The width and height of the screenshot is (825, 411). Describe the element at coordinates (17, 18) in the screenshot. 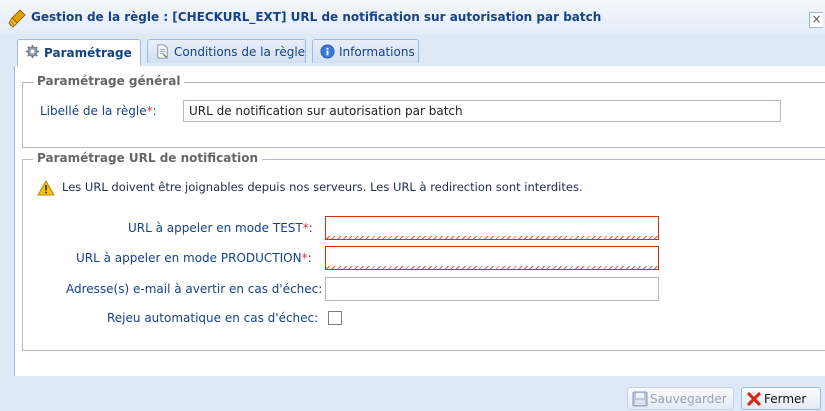

I see `broom-icon` at that location.